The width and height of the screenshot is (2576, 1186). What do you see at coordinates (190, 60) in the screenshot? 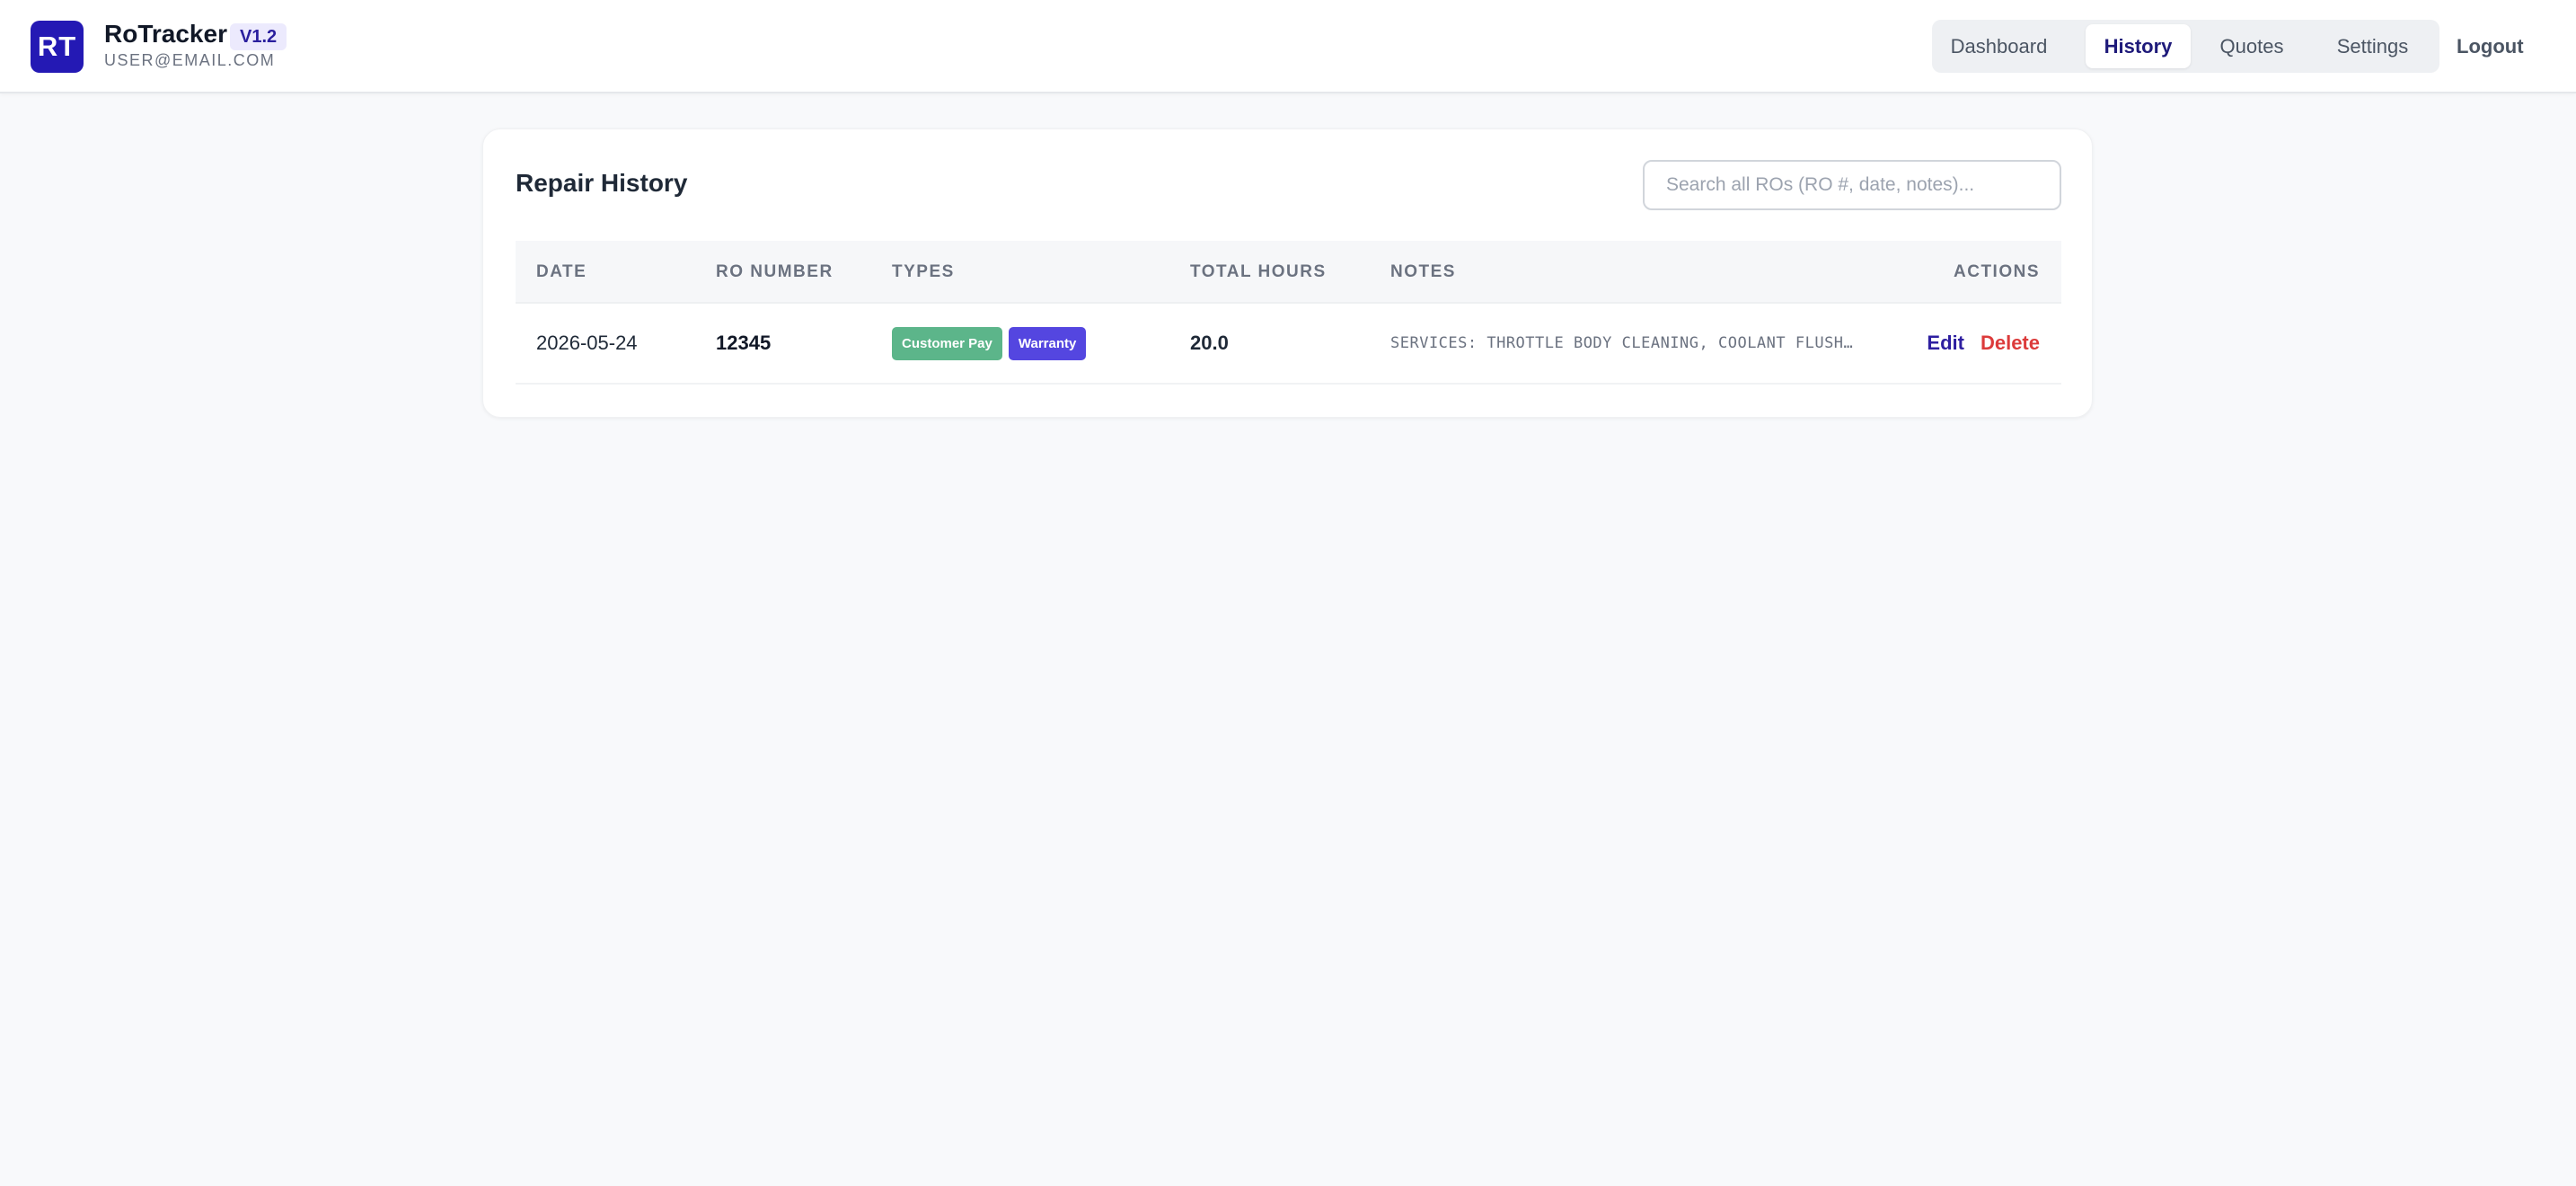
I see `user-email: USER@EMAIL.COM` at bounding box center [190, 60].